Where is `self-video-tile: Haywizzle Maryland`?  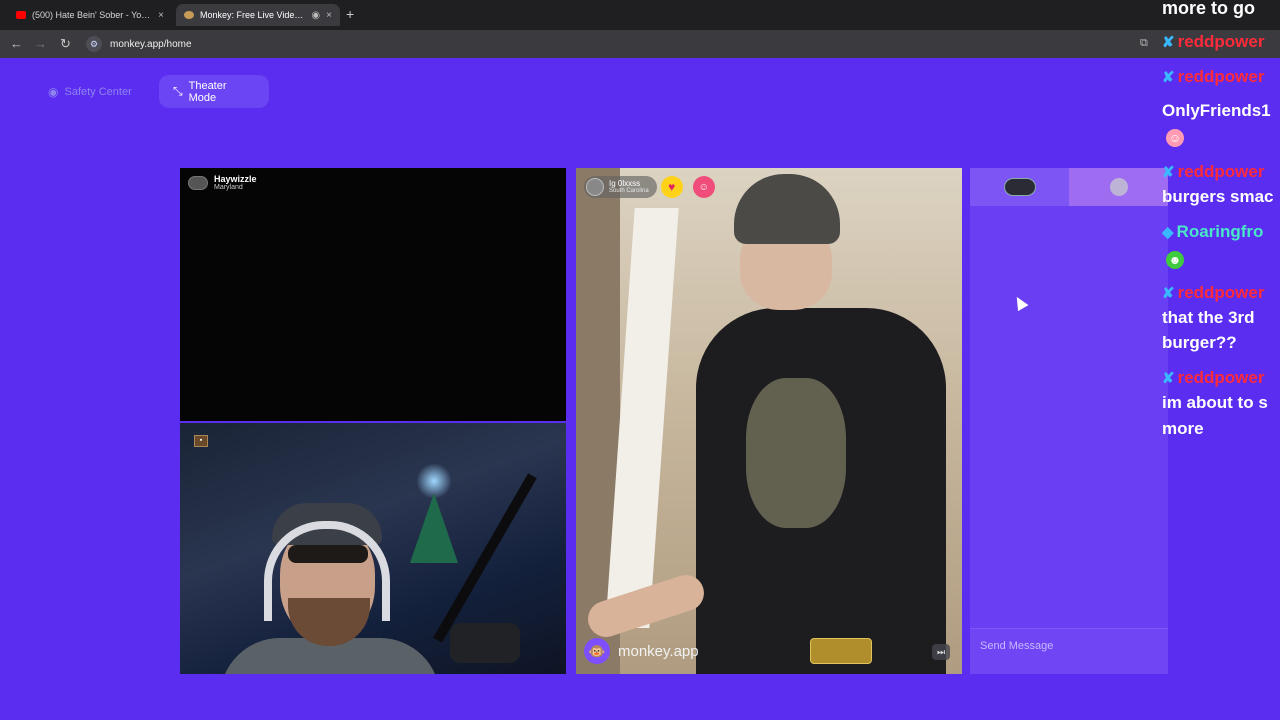
self-video-tile: Haywizzle Maryland is located at coordinates (373, 294).